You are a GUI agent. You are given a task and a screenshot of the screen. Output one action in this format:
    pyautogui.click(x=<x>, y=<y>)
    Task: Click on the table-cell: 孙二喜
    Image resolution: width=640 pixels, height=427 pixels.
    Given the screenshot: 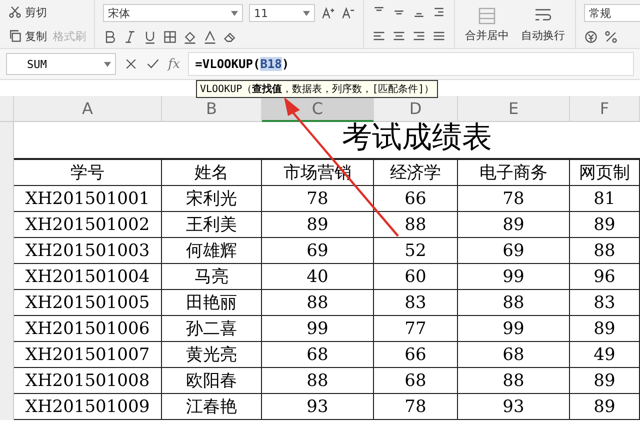 What is the action you would take?
    pyautogui.click(x=212, y=329)
    